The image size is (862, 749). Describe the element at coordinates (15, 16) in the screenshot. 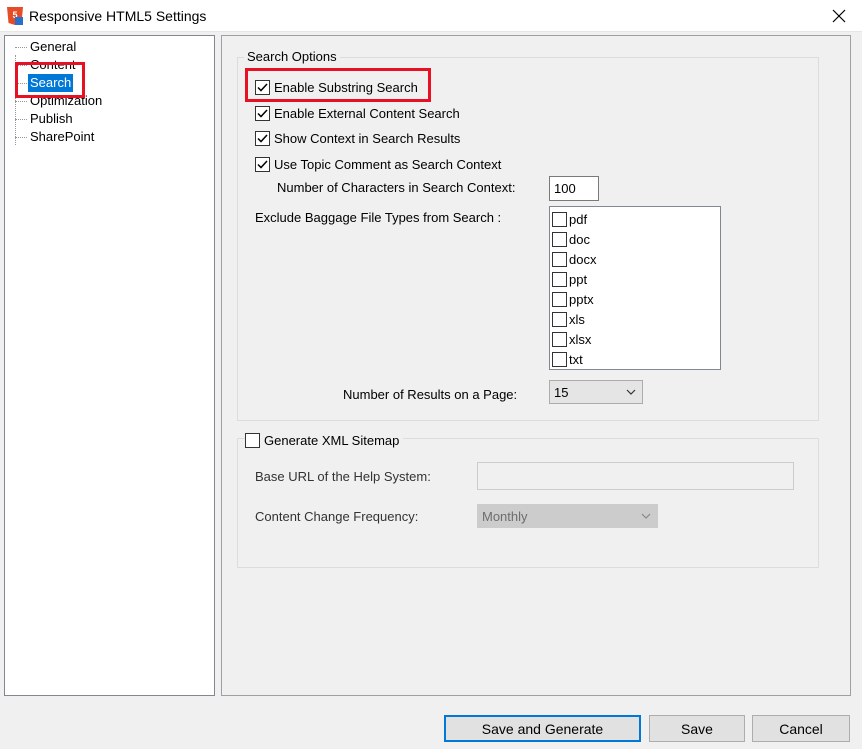

I see `html5-app-icon: 5` at that location.